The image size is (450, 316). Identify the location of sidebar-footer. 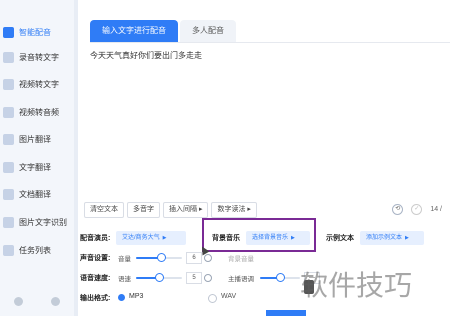
(37, 301).